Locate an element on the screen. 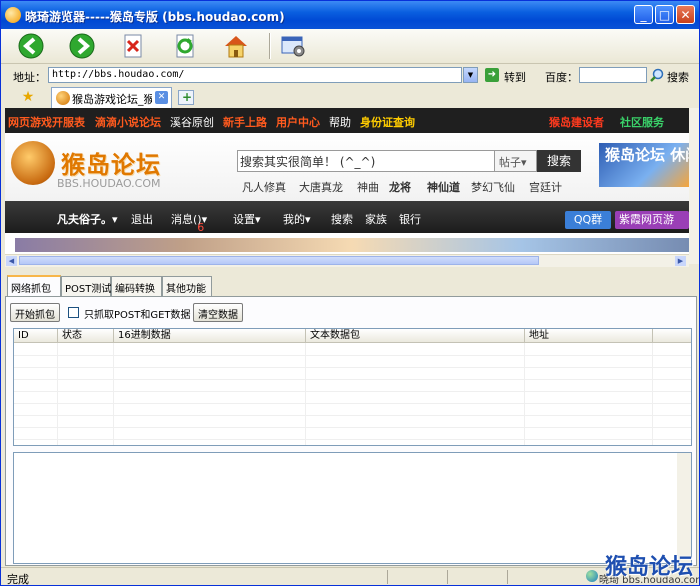 The height and width of the screenshot is (586, 700). page-horizontal-scrollbar: ◀ ▶ is located at coordinates (347, 260).